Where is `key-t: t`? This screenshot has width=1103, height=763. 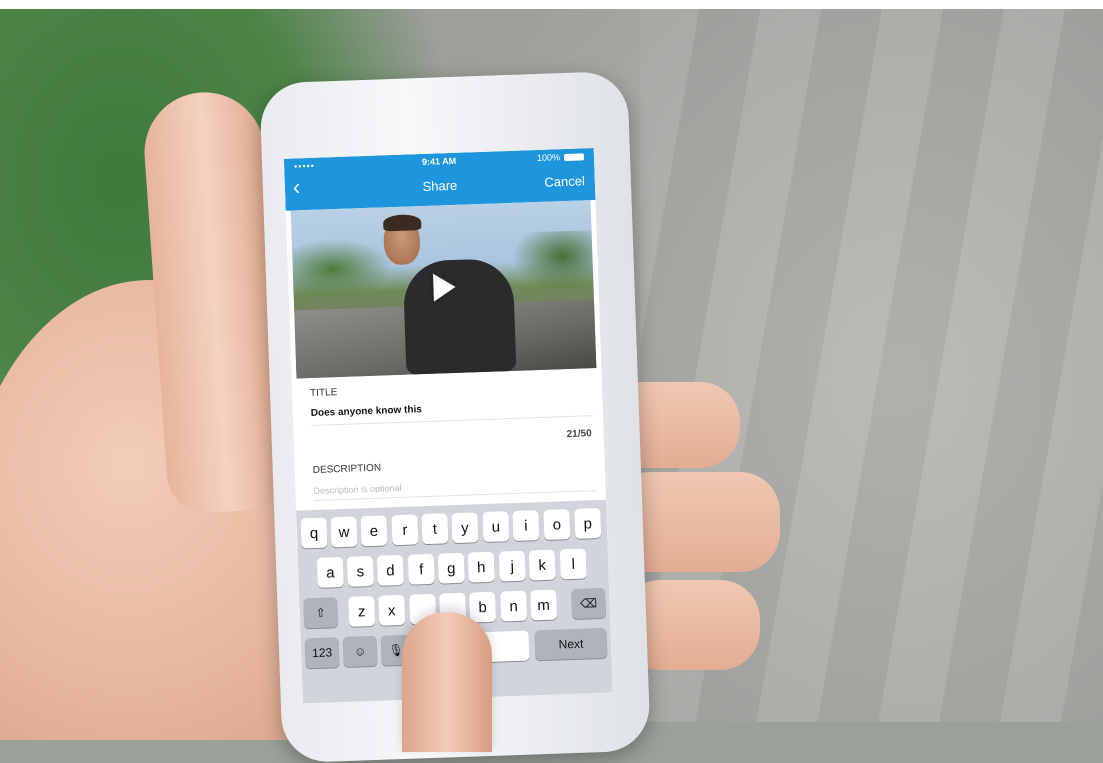 key-t: t is located at coordinates (435, 529).